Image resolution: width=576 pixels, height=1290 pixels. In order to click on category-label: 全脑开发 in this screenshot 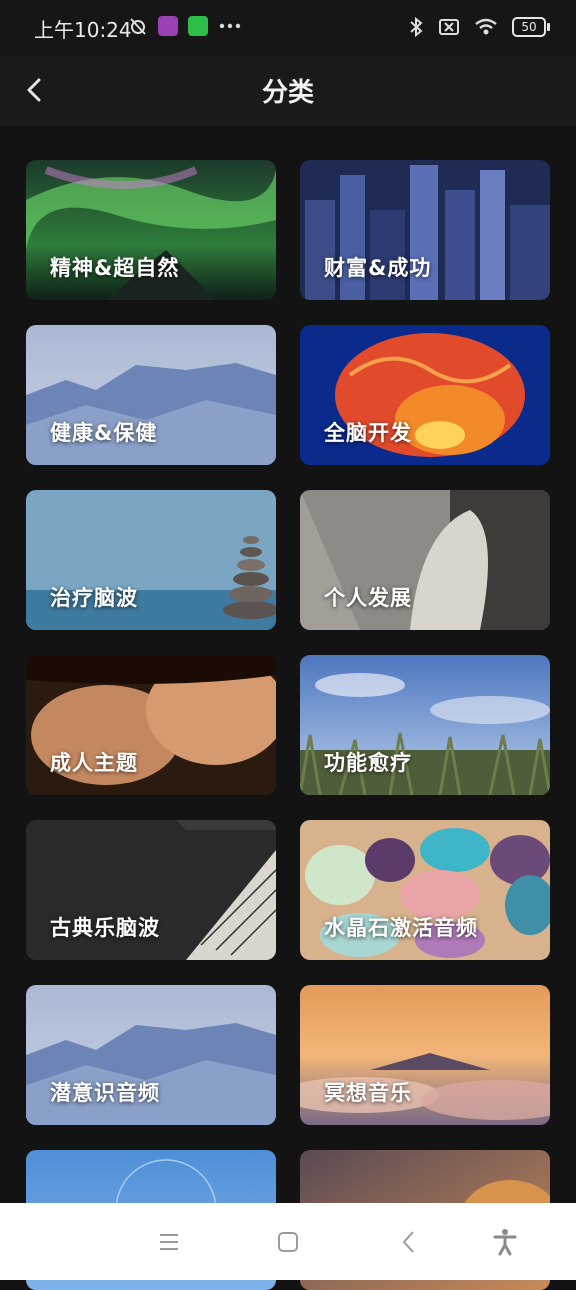, I will do `click(368, 433)`.